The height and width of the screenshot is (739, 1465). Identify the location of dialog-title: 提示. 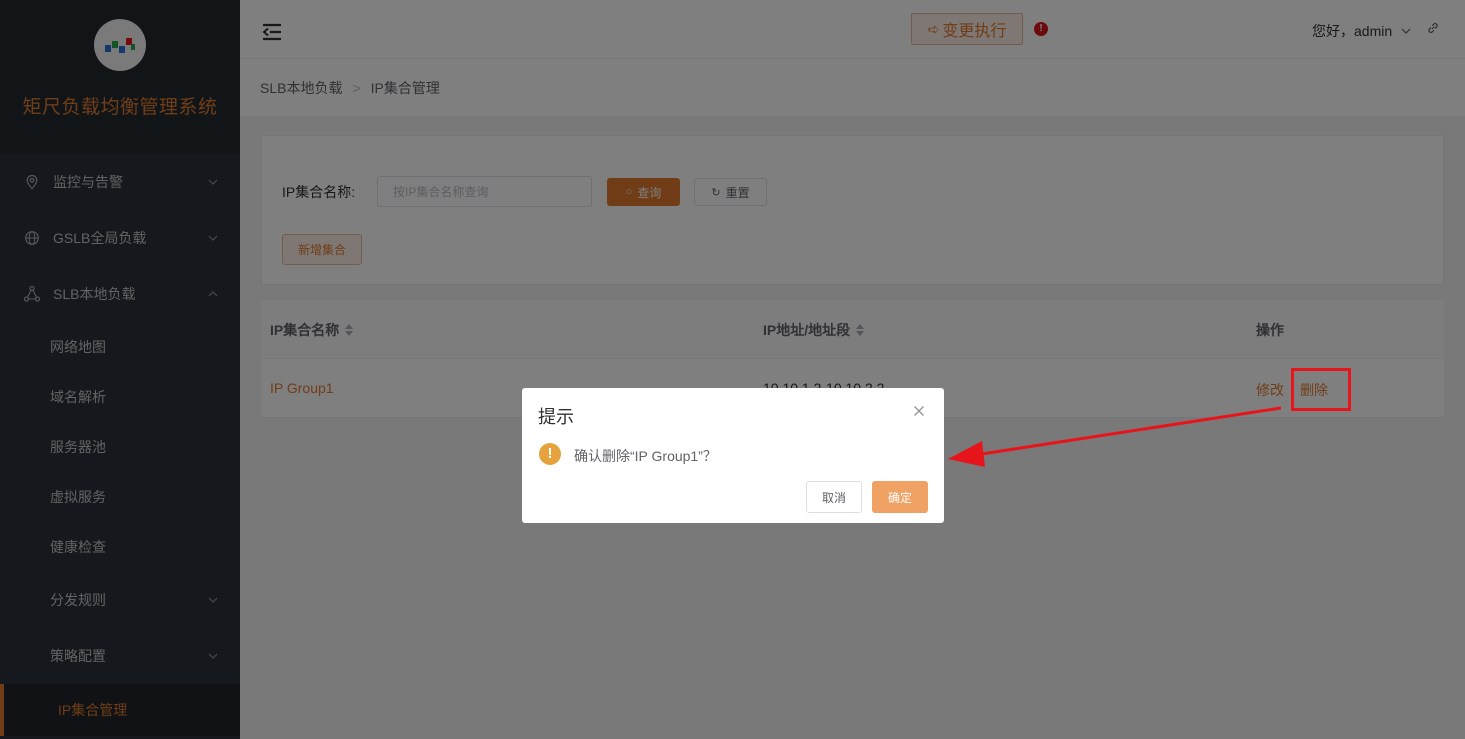
(556, 417).